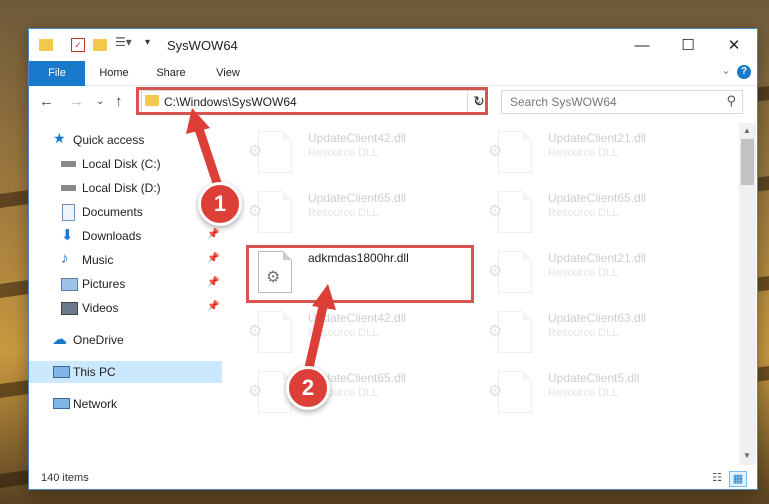  I want to click on callout-2: 2, so click(308, 388).